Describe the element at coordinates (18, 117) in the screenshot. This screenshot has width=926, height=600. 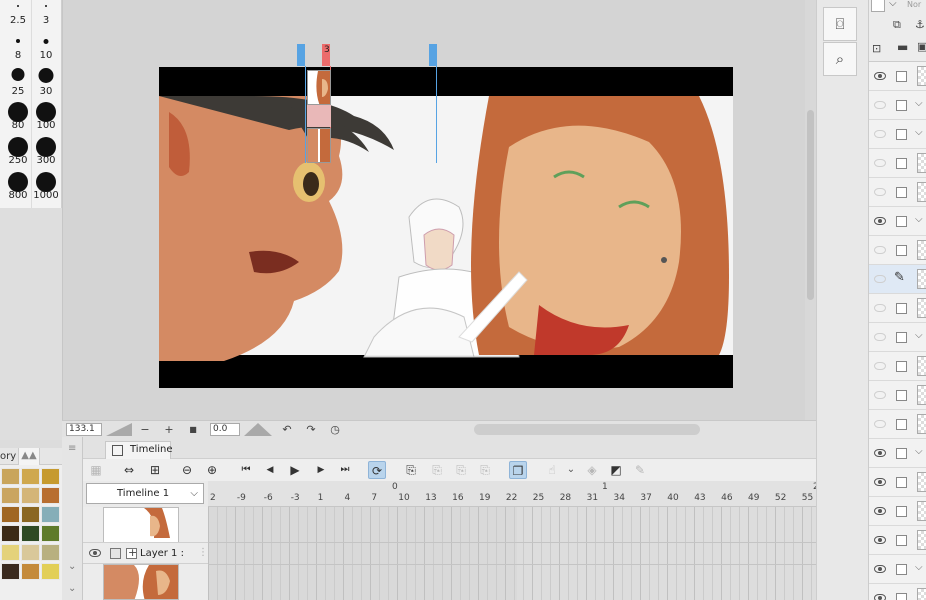
I see `brush-size-80: 80` at that location.